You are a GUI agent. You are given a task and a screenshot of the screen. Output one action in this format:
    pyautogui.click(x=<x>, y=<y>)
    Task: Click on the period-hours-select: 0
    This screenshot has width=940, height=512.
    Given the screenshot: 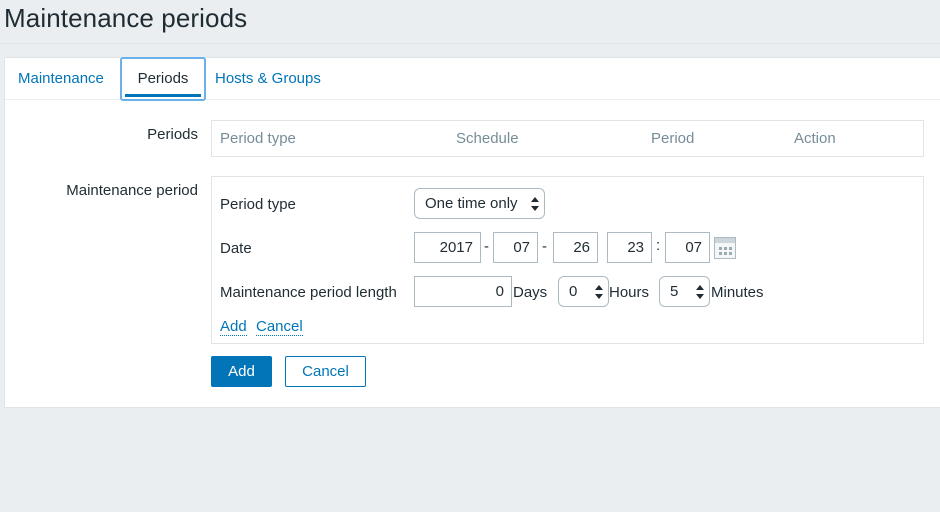 What is the action you would take?
    pyautogui.click(x=583, y=291)
    